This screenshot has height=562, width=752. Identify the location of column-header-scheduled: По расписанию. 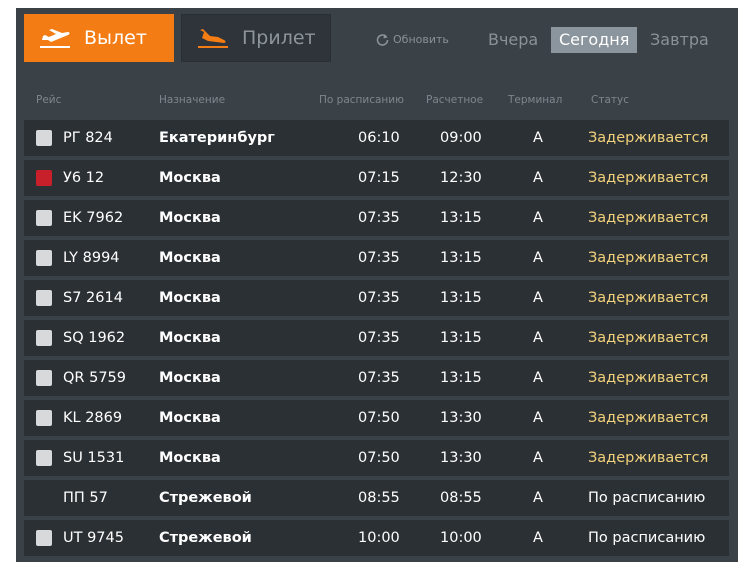
(361, 100).